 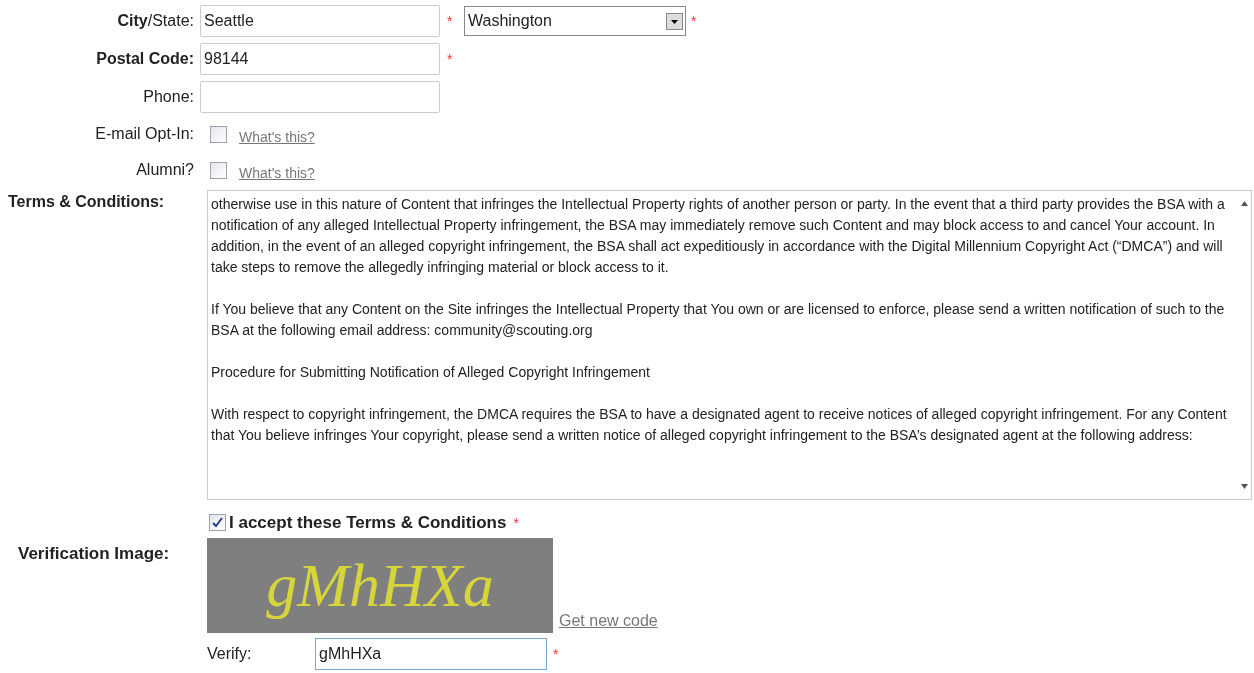 I want to click on field-label: Postal Code:, so click(x=145, y=59).